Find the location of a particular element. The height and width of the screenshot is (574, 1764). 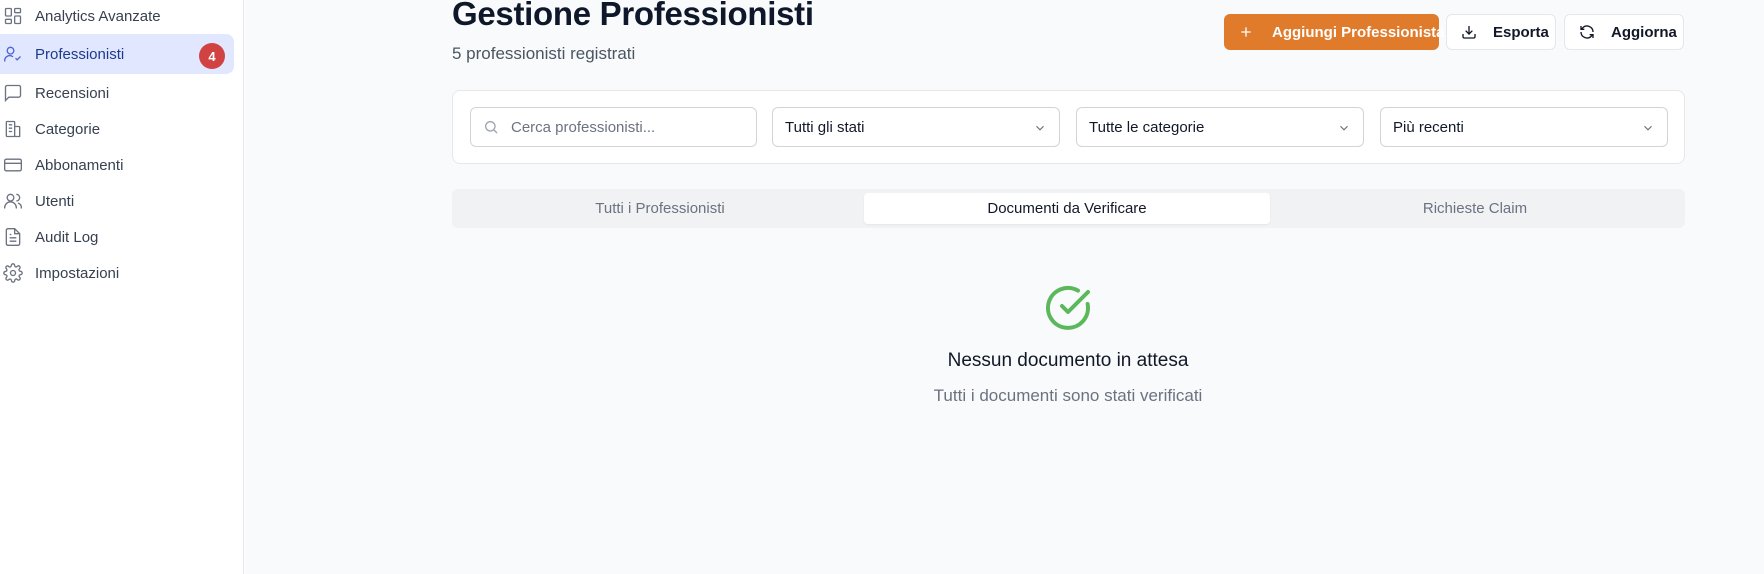

refresh-icon is located at coordinates (1587, 32).